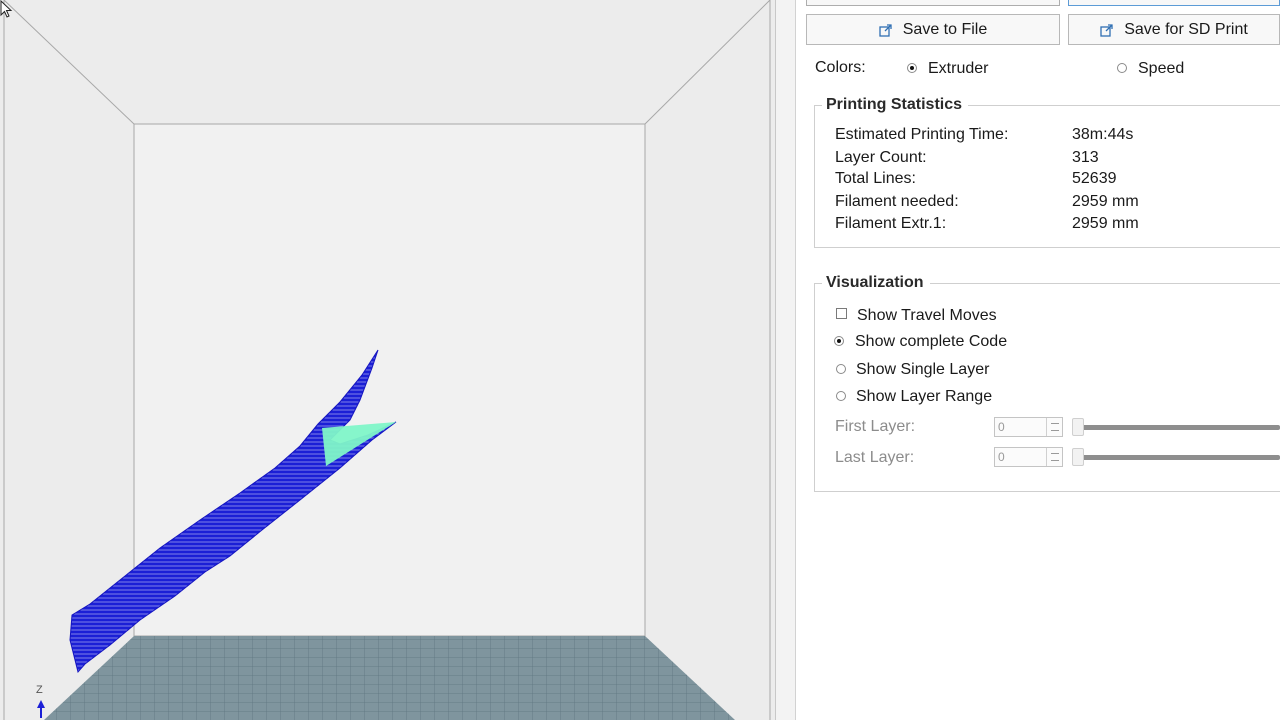  I want to click on last-layer-slider-thumb, so click(1078, 457).